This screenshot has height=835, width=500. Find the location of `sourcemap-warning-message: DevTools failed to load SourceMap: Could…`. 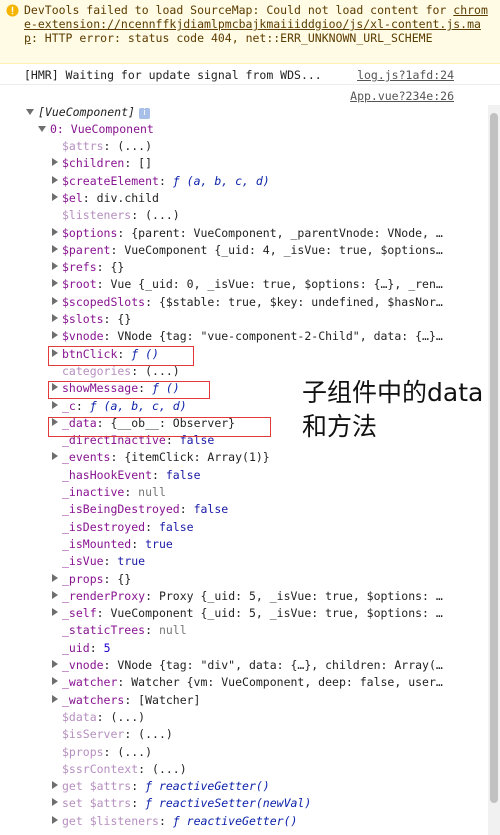

sourcemap-warning-message: DevTools failed to load SourceMap: Could… is located at coordinates (250, 32).